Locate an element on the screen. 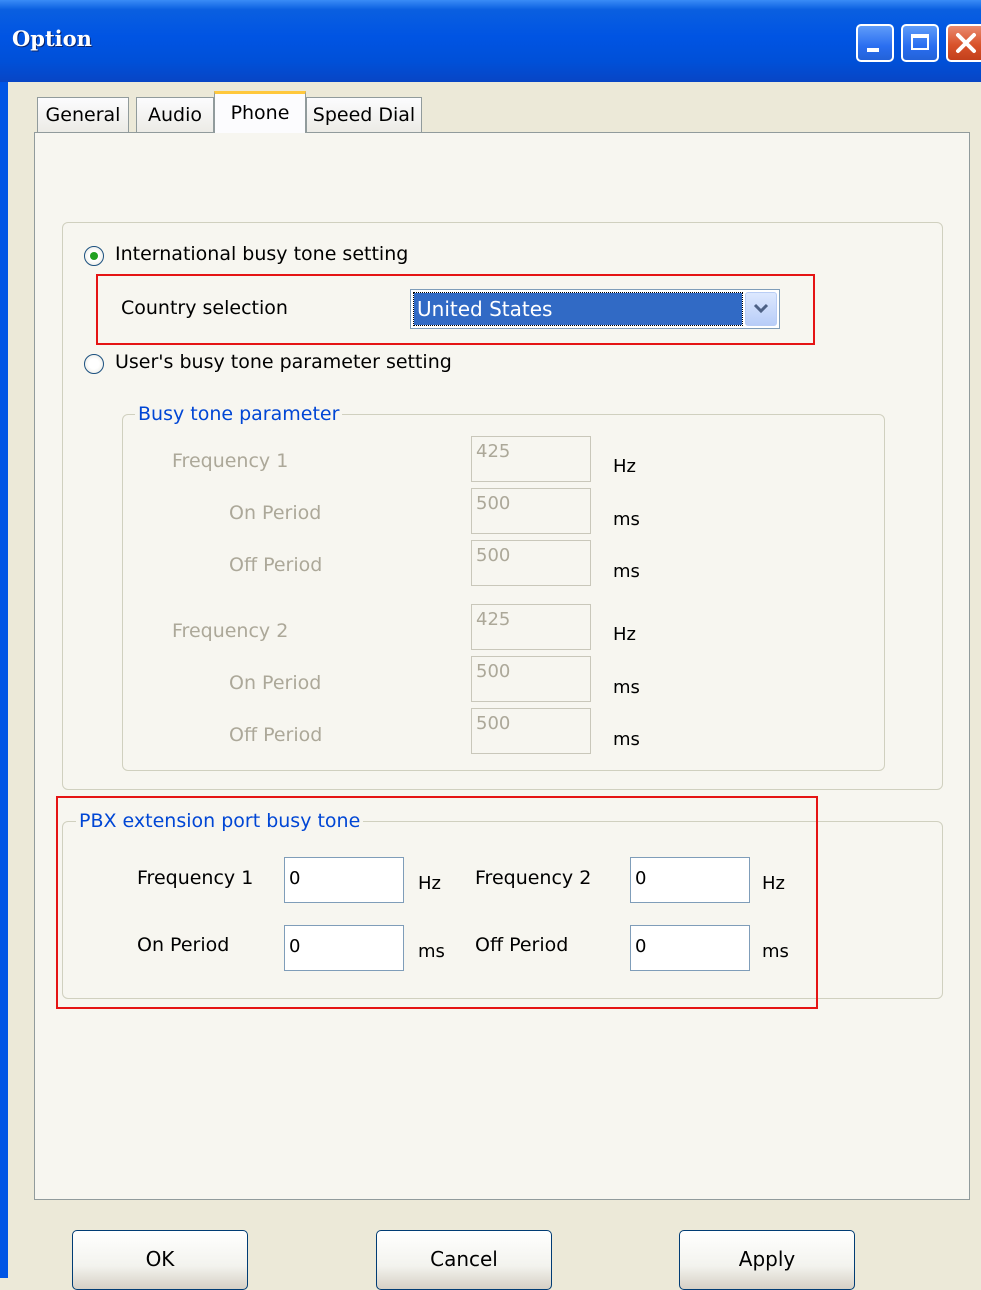 Image resolution: width=981 pixels, height=1290 pixels. minimize-button is located at coordinates (875, 43).